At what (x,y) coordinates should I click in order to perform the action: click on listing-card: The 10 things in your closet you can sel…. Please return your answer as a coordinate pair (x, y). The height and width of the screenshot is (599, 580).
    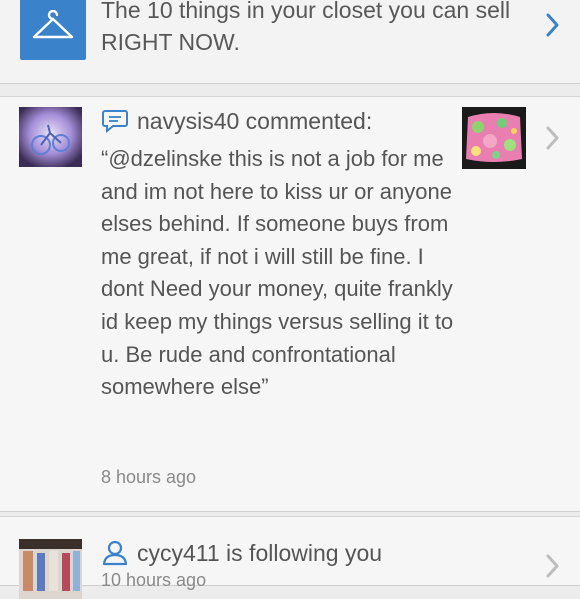
    Looking at the image, I should click on (290, 42).